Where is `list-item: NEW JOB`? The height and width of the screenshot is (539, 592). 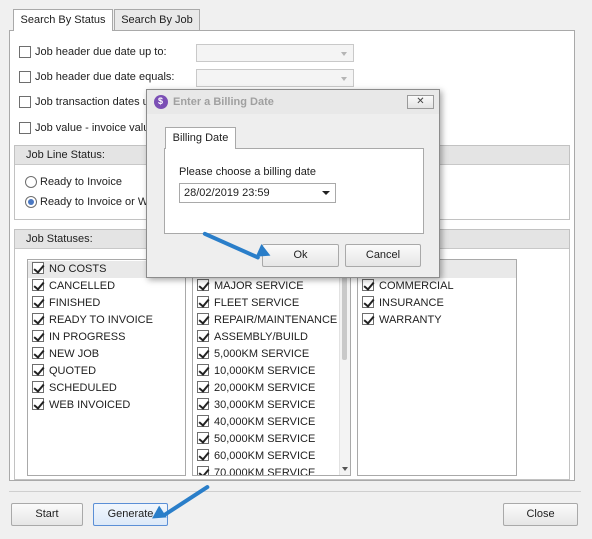 list-item: NEW JOB is located at coordinates (106, 354).